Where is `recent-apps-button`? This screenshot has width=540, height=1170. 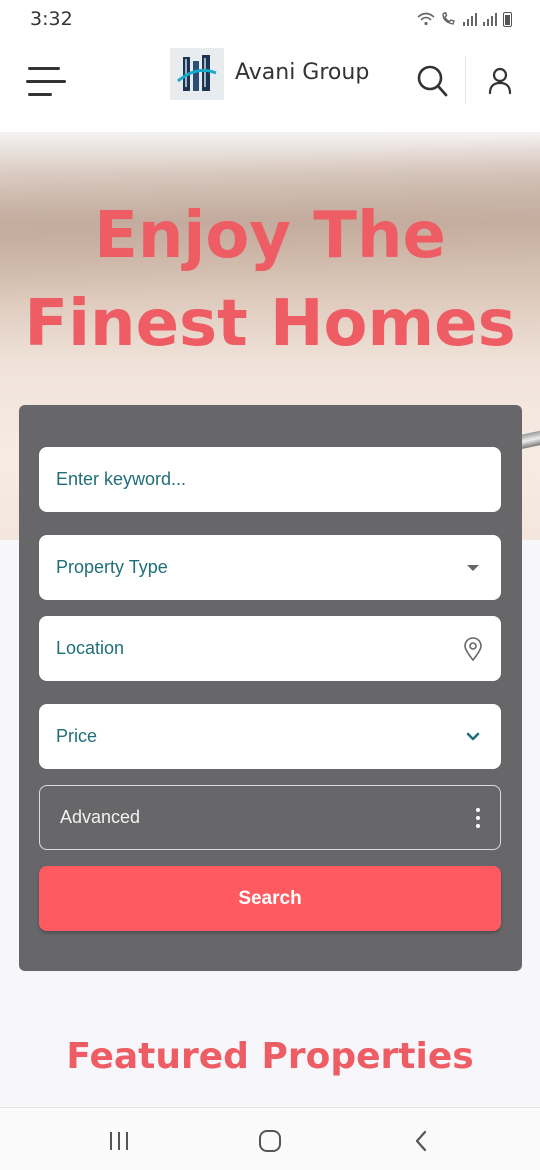
recent-apps-button is located at coordinates (119, 1141).